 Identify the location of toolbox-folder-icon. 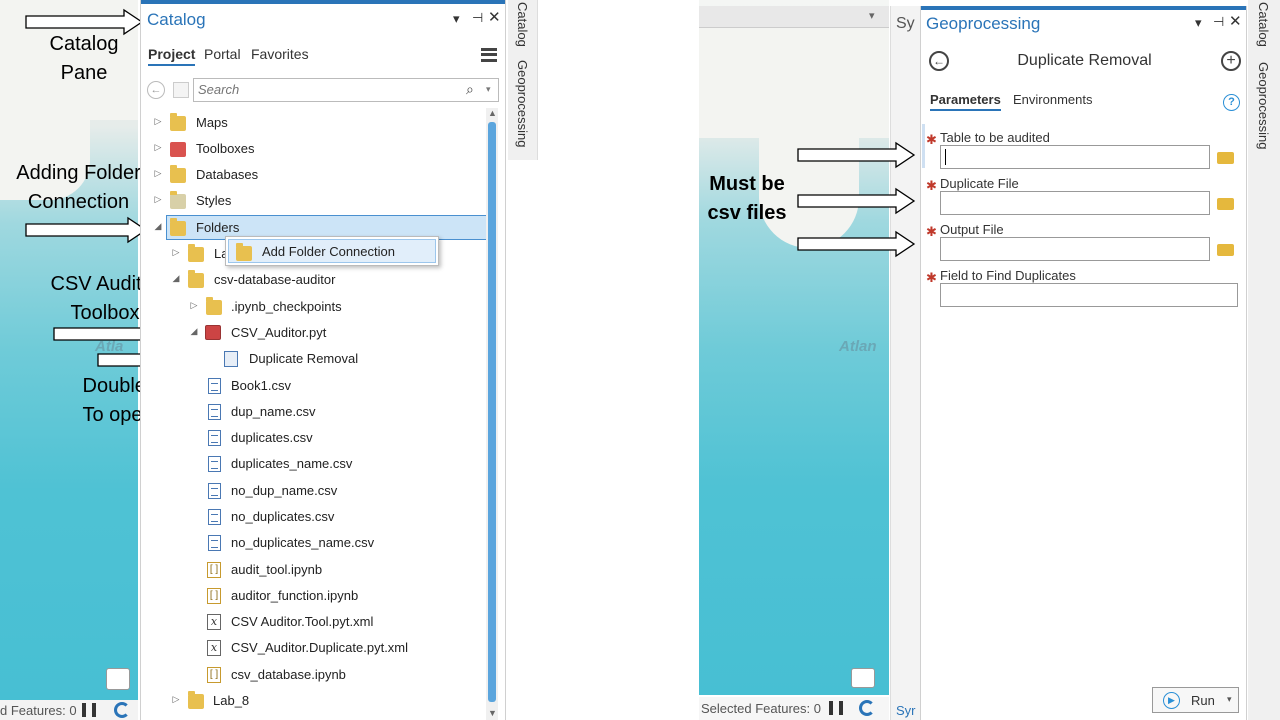
(178, 149).